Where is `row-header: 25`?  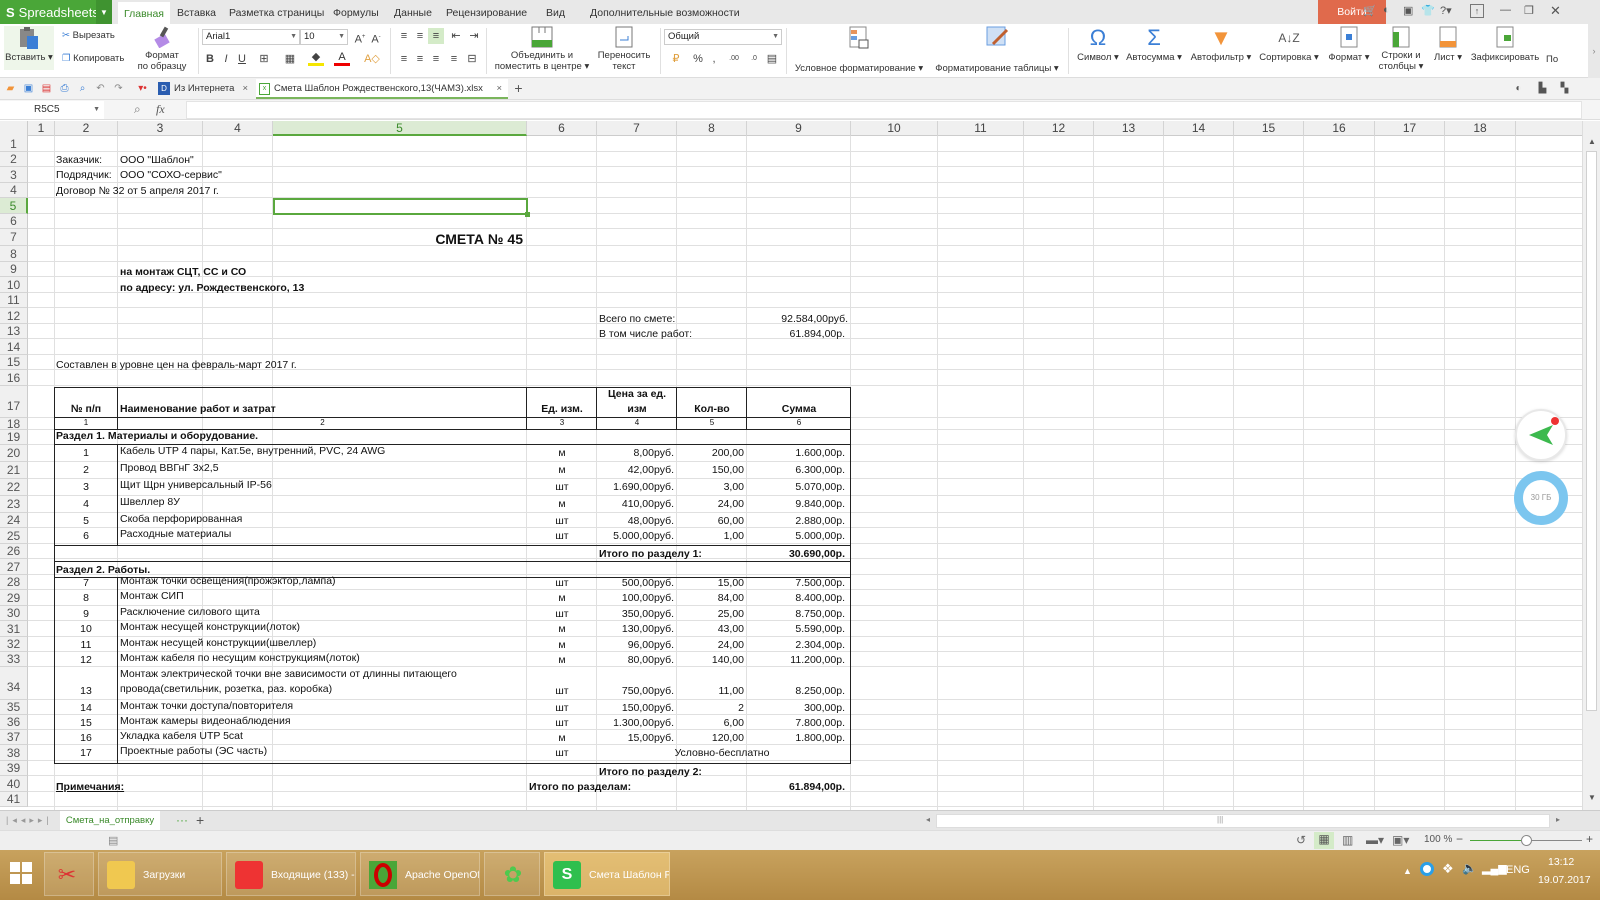
row-header: 25 is located at coordinates (14, 536).